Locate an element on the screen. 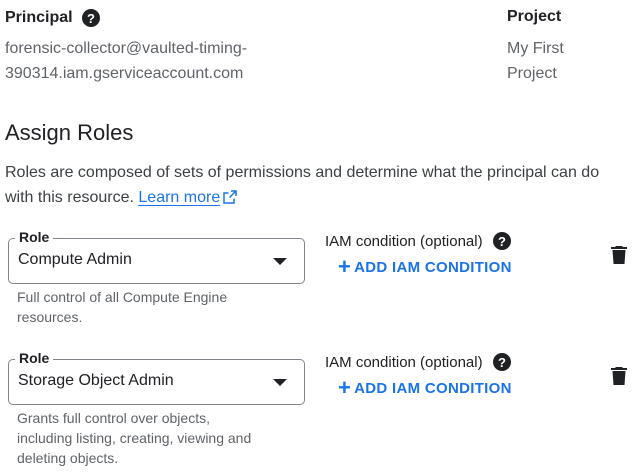  principal-value-line: 390314.iam.gserviceaccount.com is located at coordinates (124, 73).